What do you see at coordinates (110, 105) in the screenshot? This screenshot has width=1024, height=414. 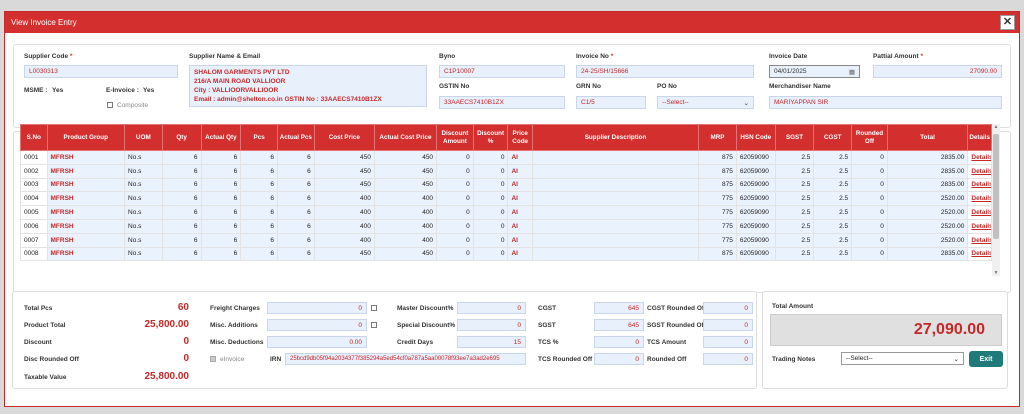 I see `composite-checkbox` at bounding box center [110, 105].